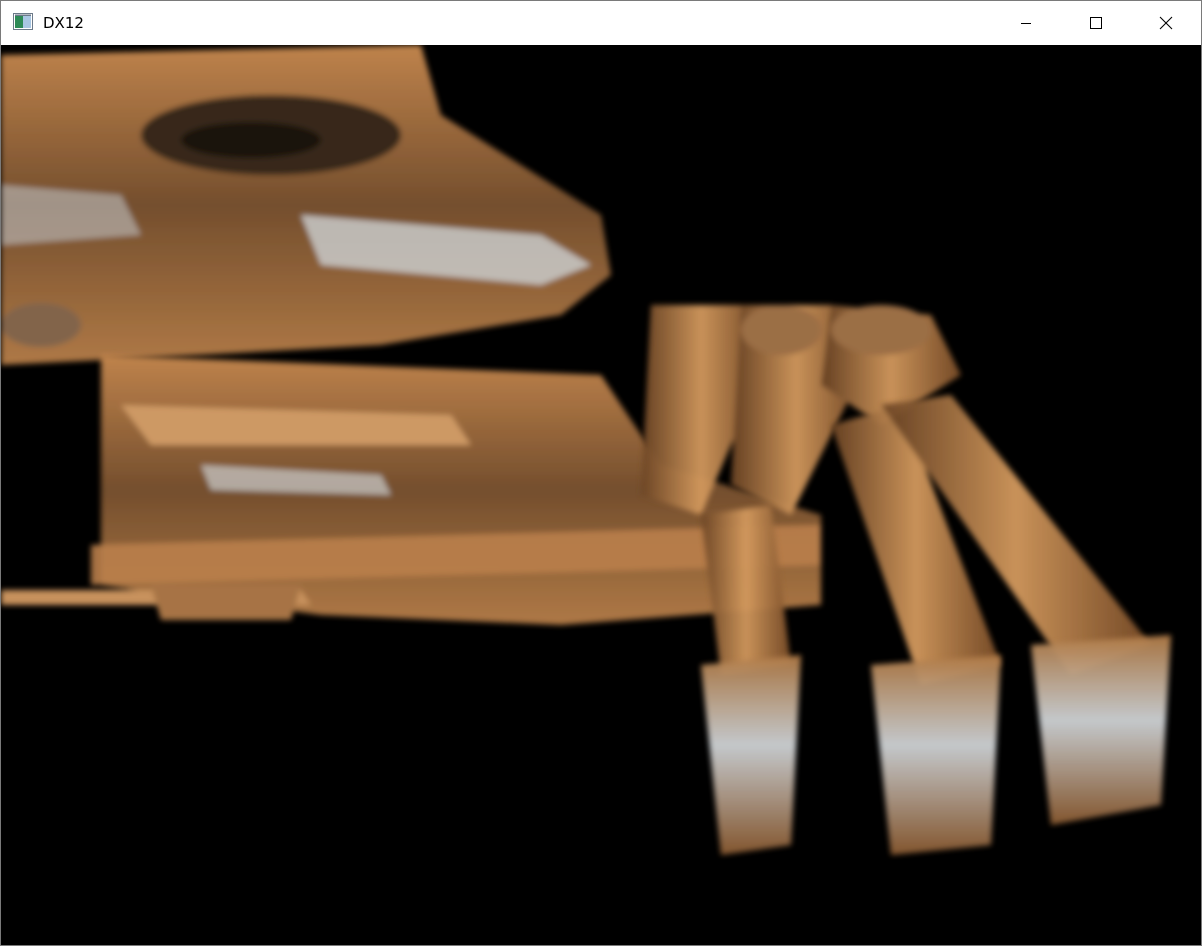 This screenshot has height=946, width=1202. I want to click on title-bar: DX12, so click(601, 23).